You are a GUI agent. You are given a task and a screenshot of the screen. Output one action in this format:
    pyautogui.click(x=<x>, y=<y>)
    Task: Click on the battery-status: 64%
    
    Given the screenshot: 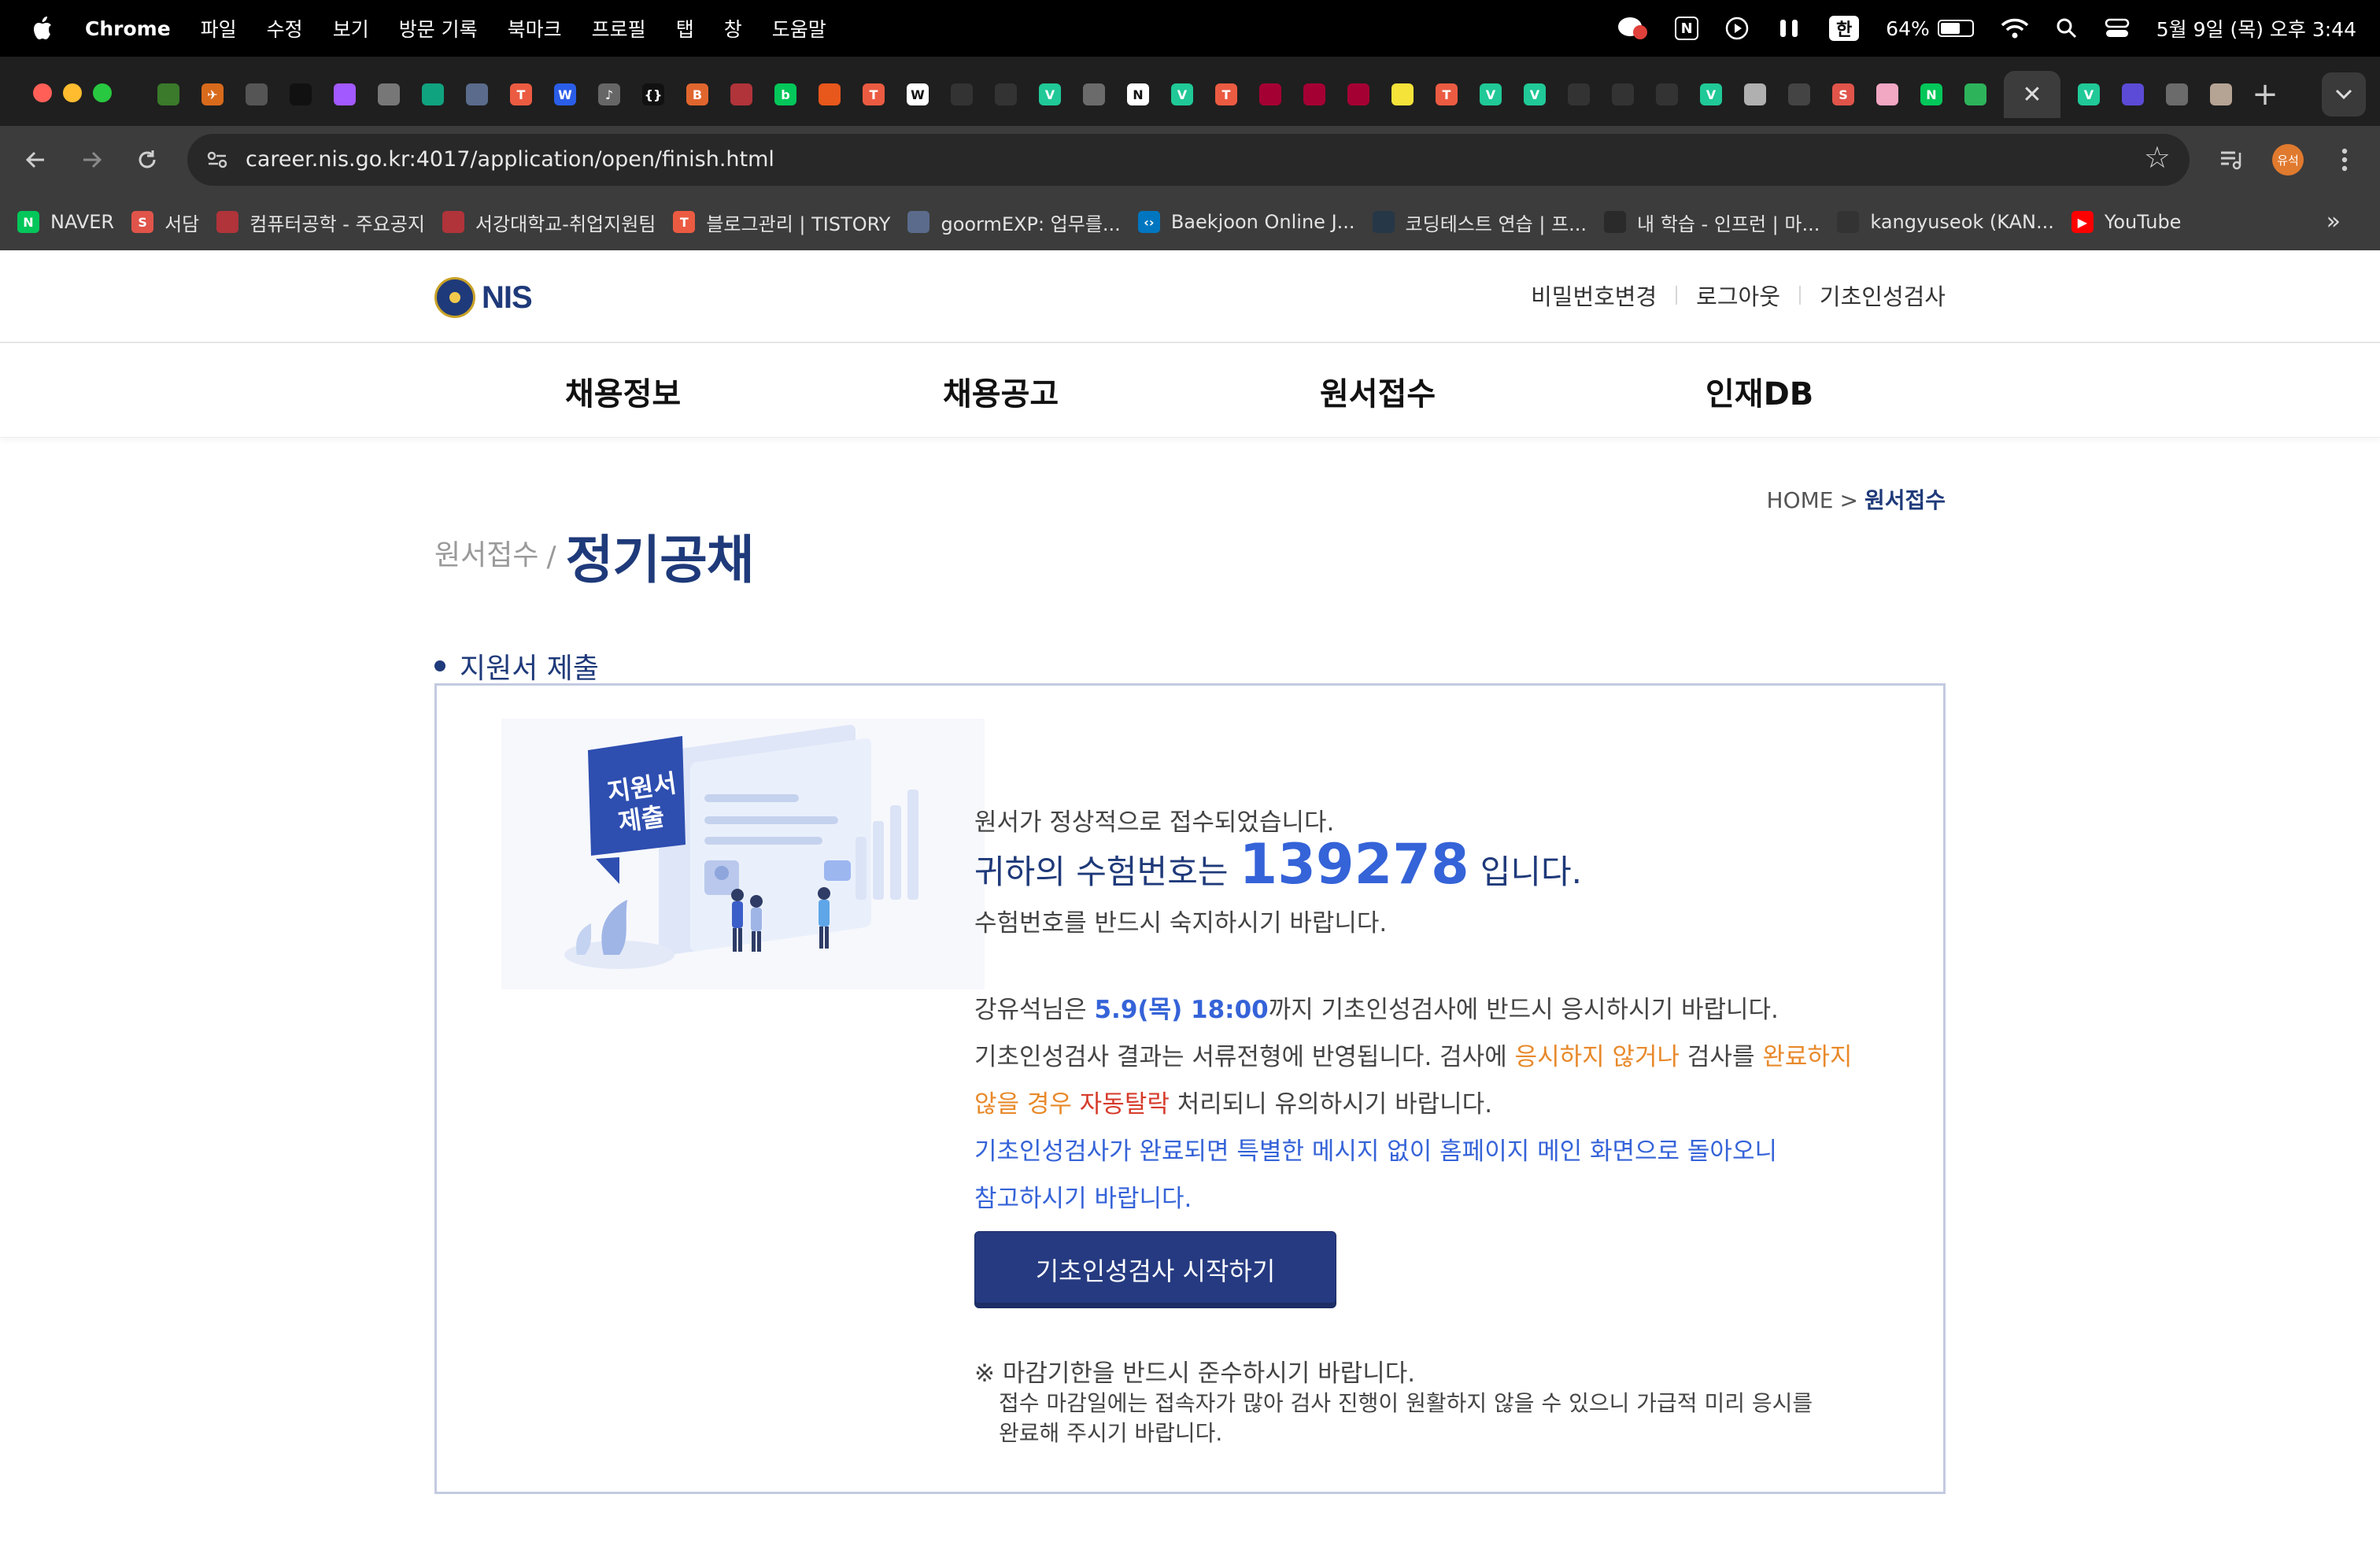 What is the action you would take?
    pyautogui.click(x=1930, y=28)
    